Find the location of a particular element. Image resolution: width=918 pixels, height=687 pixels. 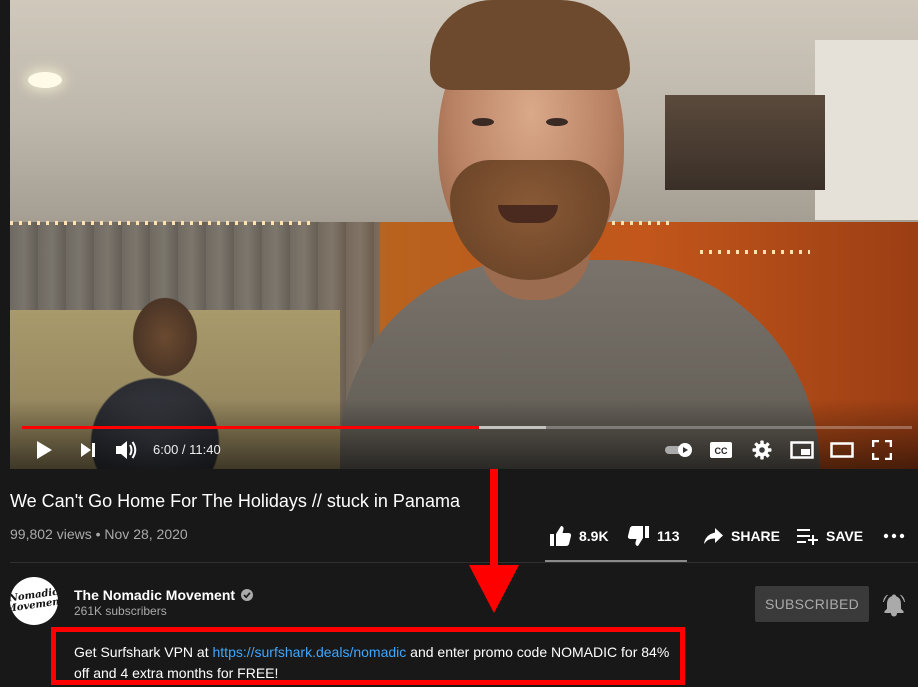

more-actions-button is located at coordinates (894, 536).